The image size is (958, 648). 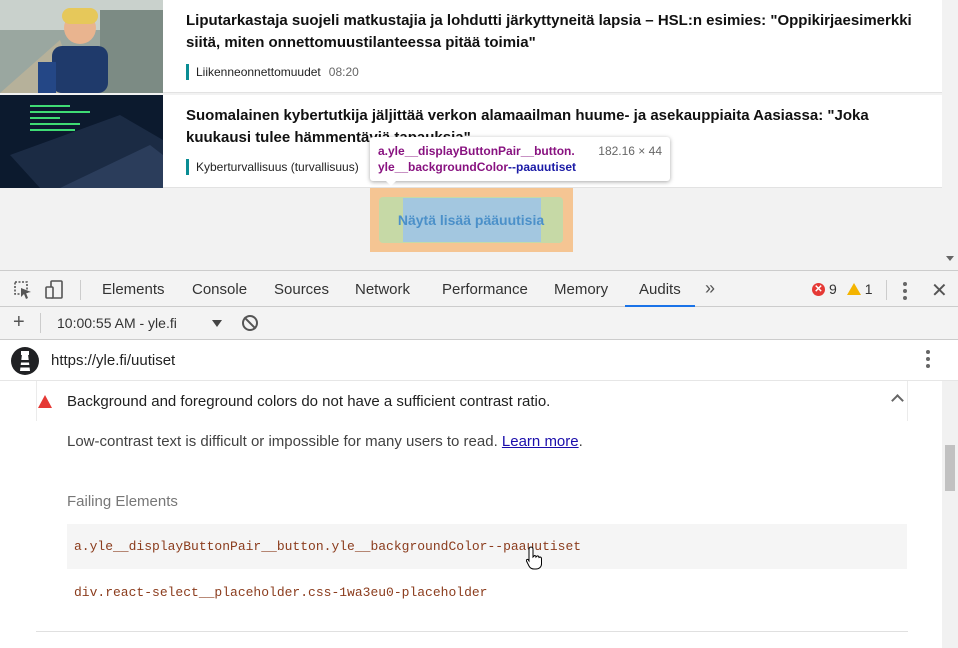 I want to click on report-url: https://yle.fi/uutiset, so click(x=113, y=360).